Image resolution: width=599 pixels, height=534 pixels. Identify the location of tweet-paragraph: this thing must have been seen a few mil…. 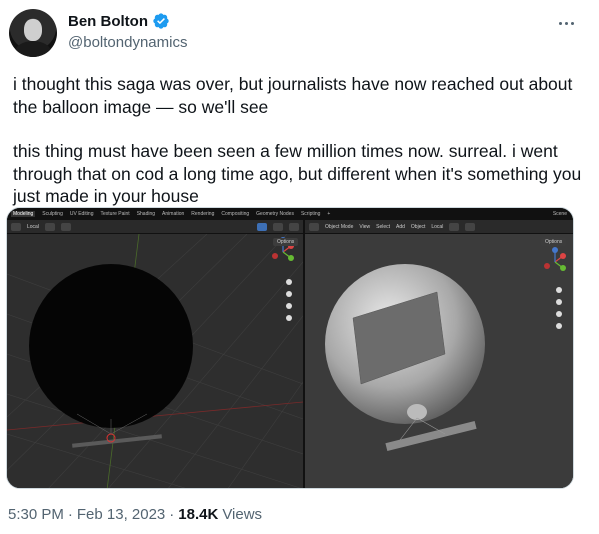
(297, 173).